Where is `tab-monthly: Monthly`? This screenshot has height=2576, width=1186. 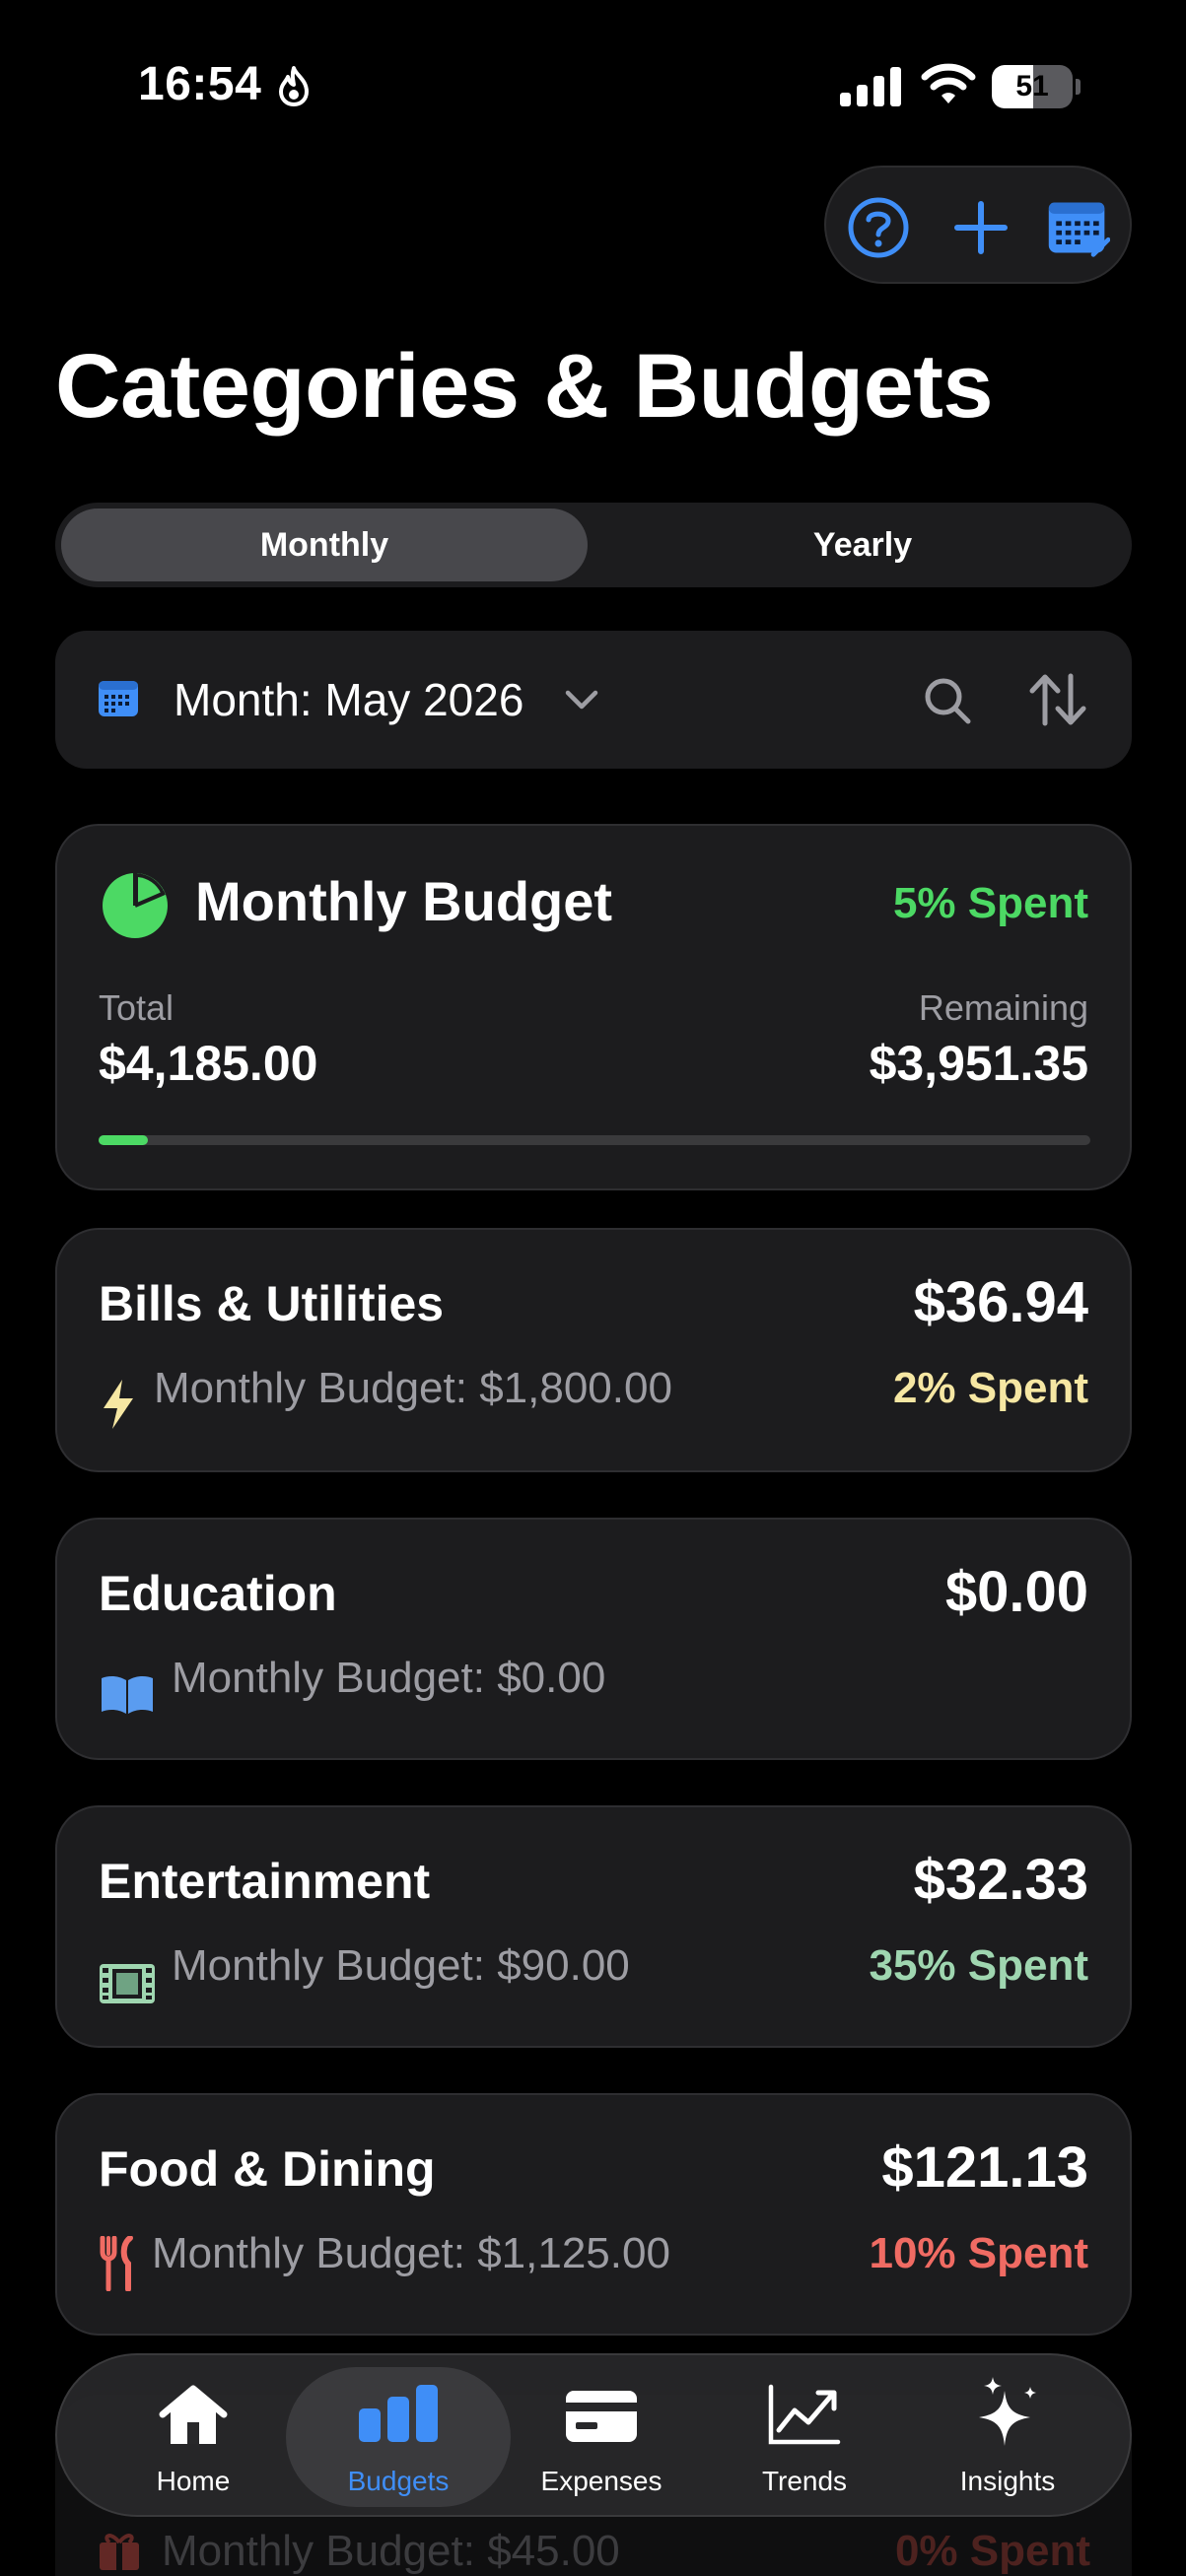
tab-monthly: Monthly is located at coordinates (324, 544).